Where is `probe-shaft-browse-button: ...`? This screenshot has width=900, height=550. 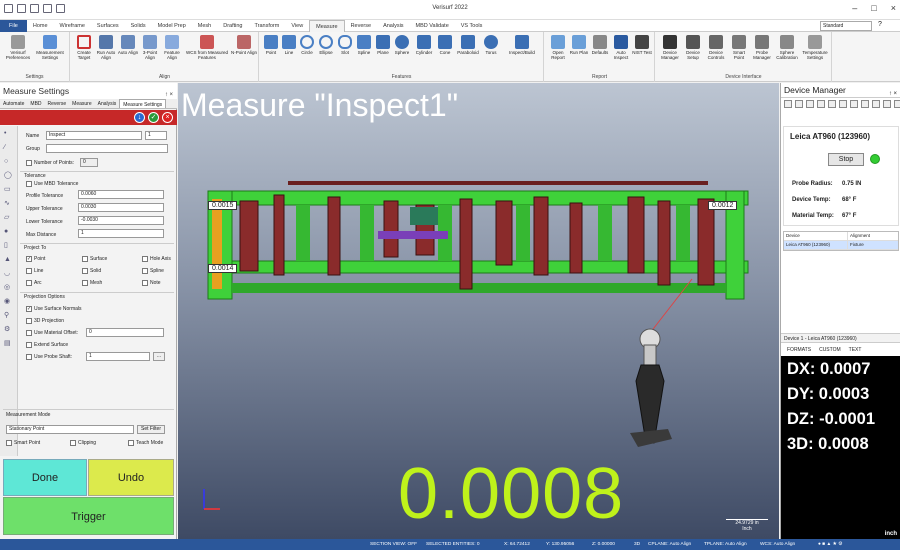 probe-shaft-browse-button: ... is located at coordinates (159, 356).